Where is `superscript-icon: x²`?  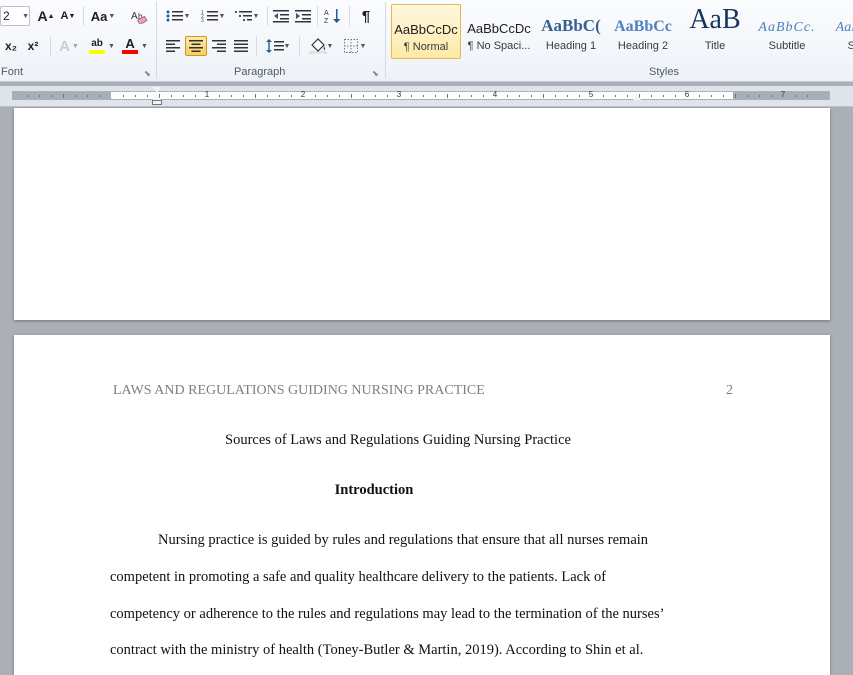
superscript-icon: x² is located at coordinates (33, 46).